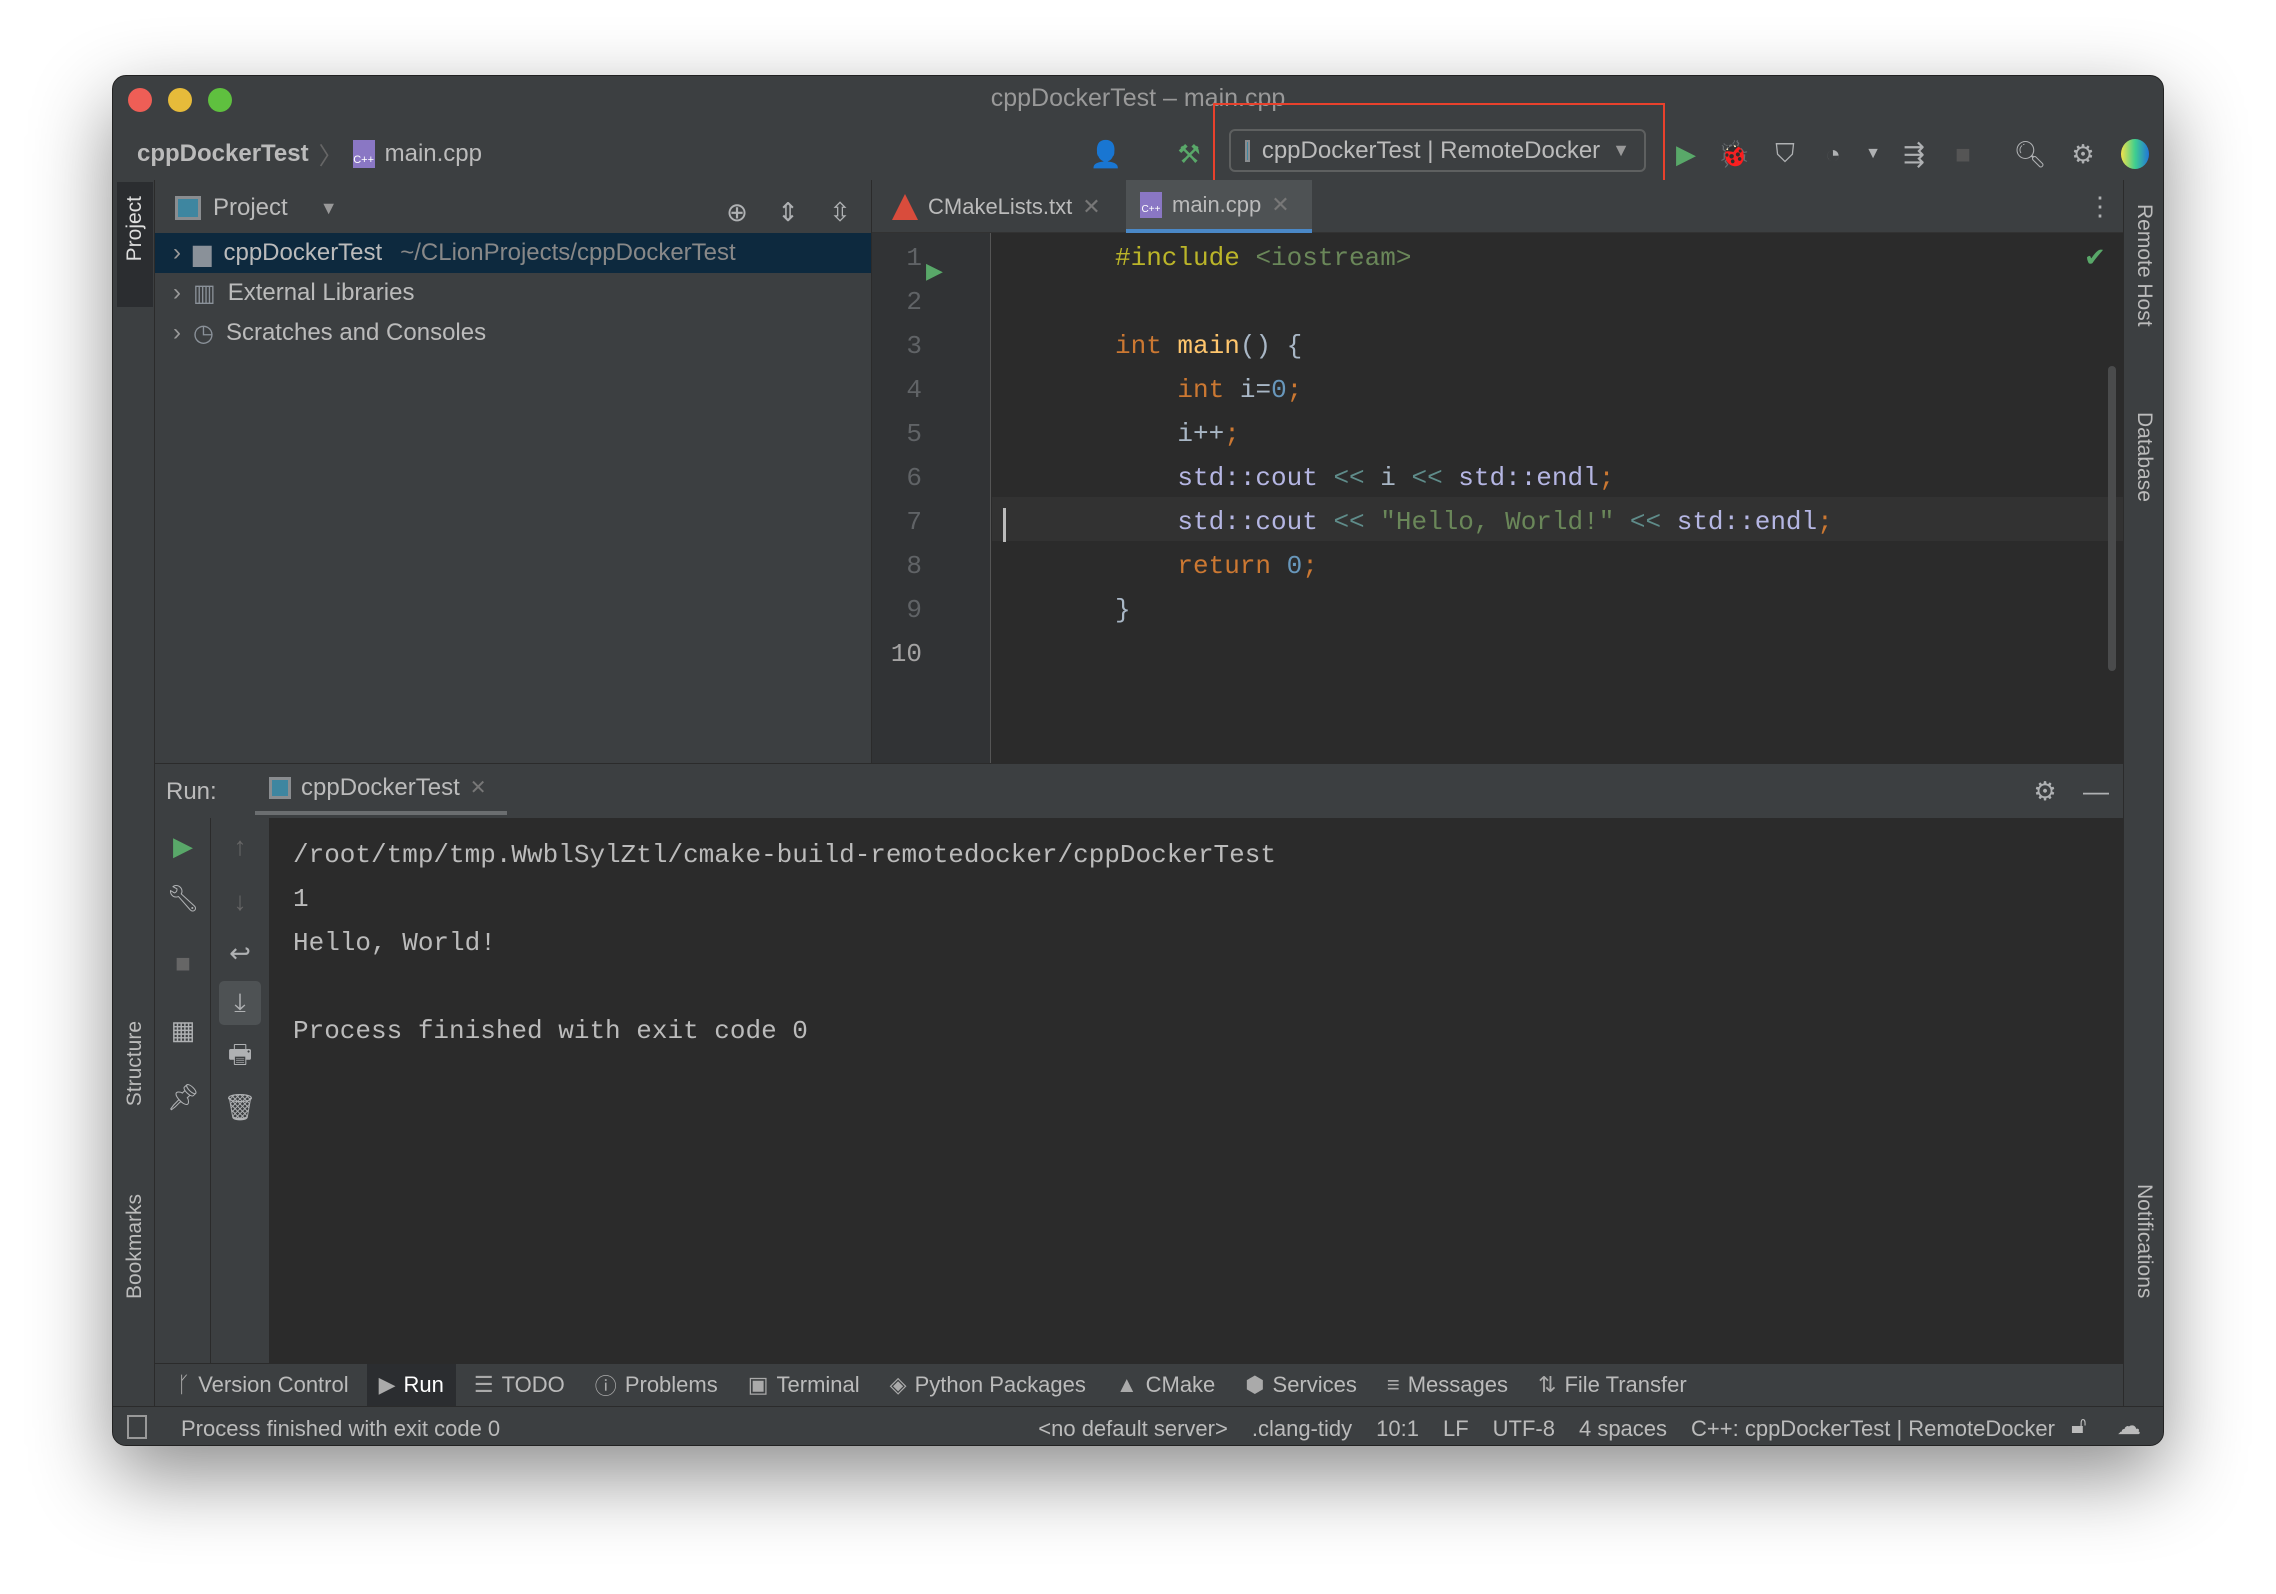 The height and width of the screenshot is (1594, 2276). What do you see at coordinates (788, 212) in the screenshot?
I see `expand-all-icon: ⇕` at bounding box center [788, 212].